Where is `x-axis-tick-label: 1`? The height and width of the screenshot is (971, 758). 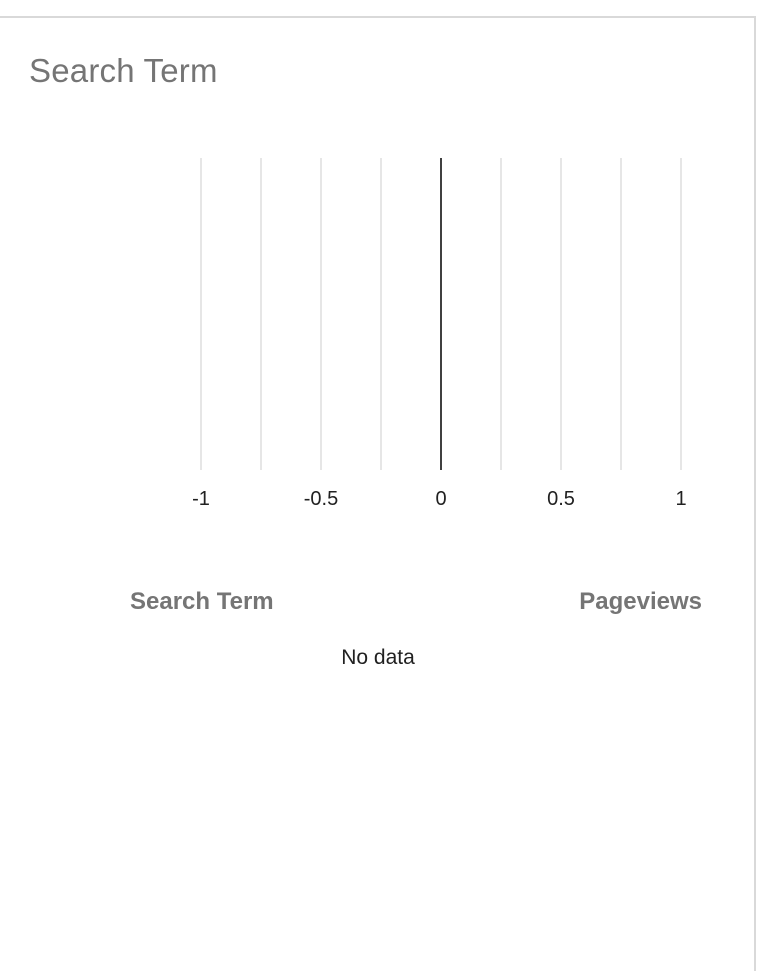 x-axis-tick-label: 1 is located at coordinates (680, 499).